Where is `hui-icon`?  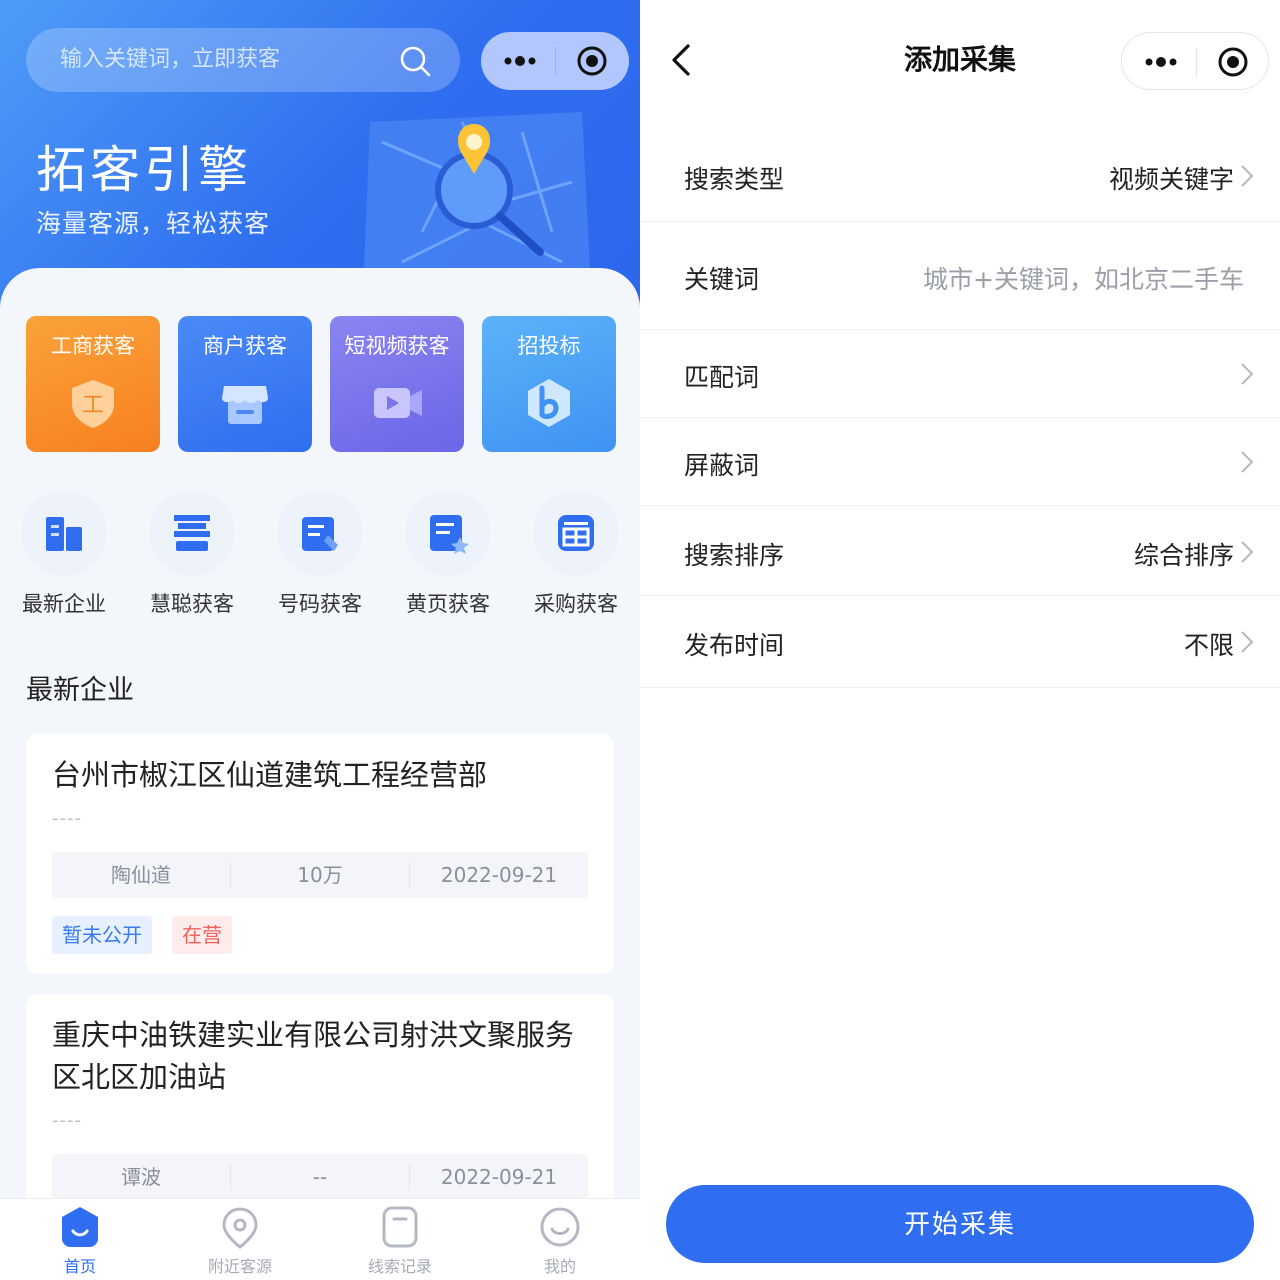
hui-icon is located at coordinates (192, 533).